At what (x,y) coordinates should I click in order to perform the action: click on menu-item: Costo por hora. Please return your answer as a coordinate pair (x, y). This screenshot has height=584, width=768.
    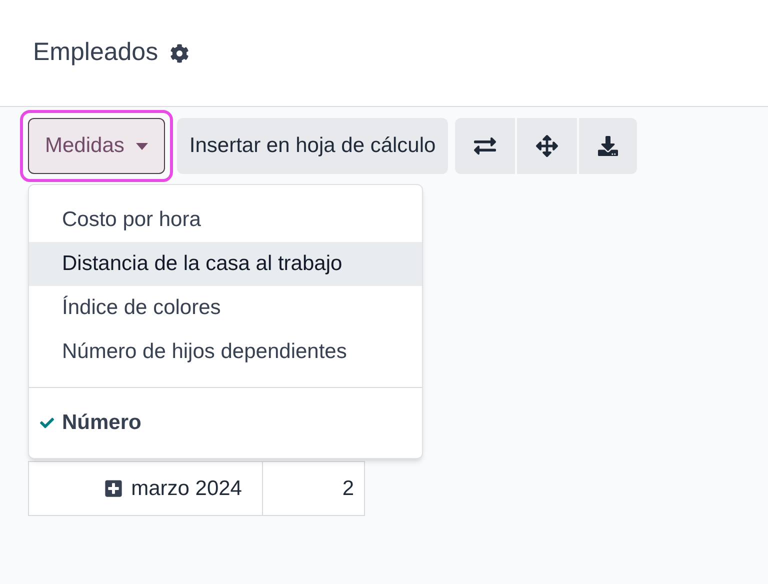
    Looking at the image, I should click on (225, 220).